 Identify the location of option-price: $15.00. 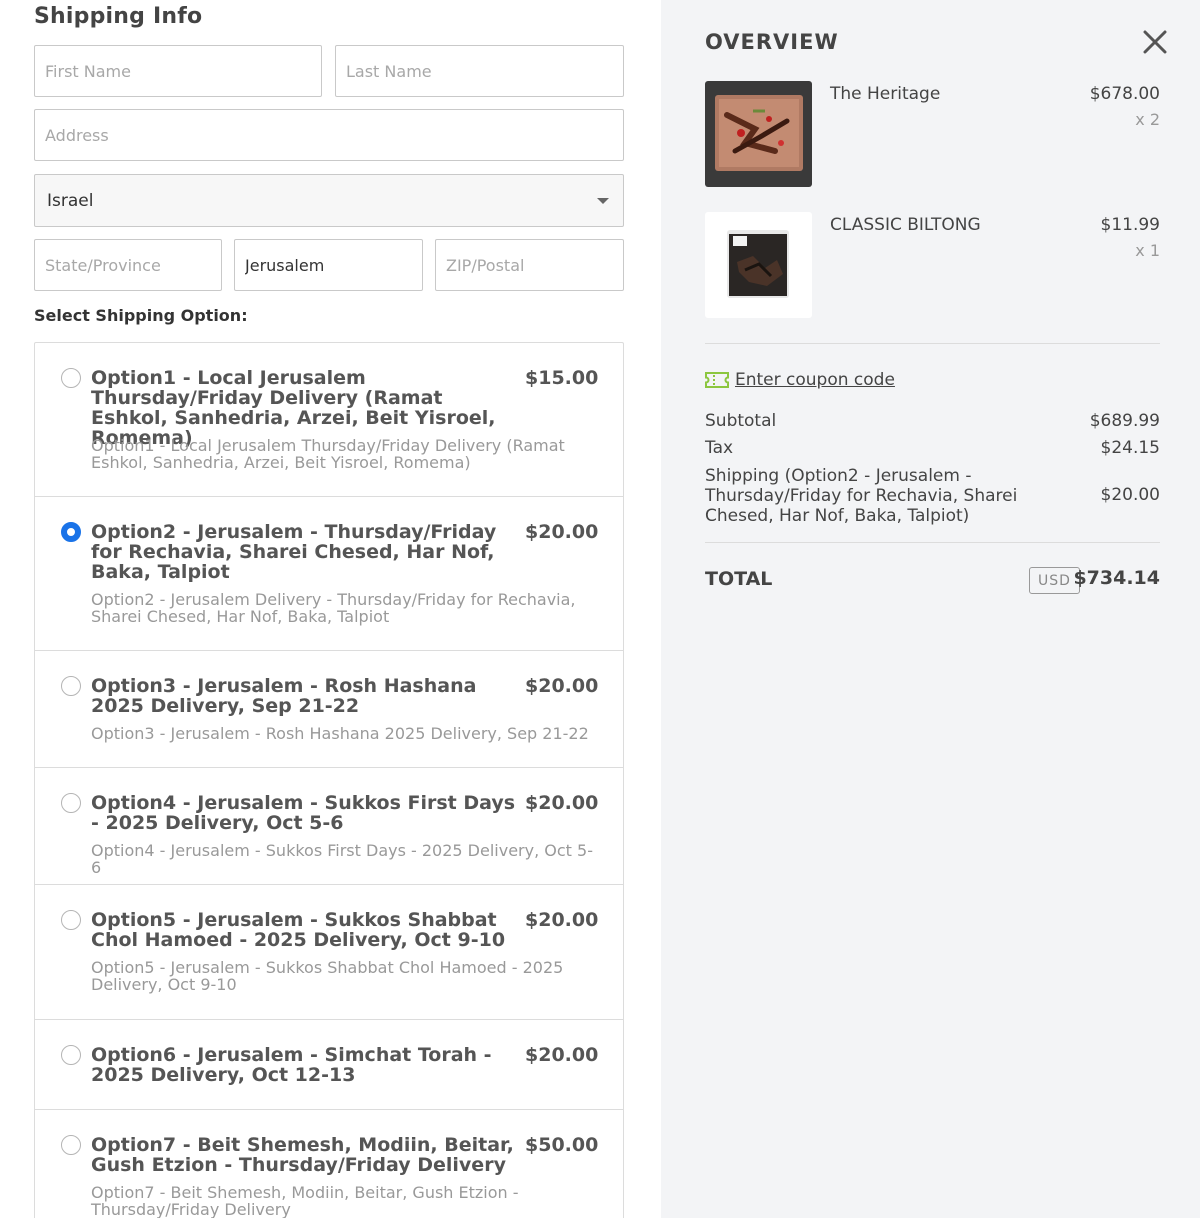
(562, 378).